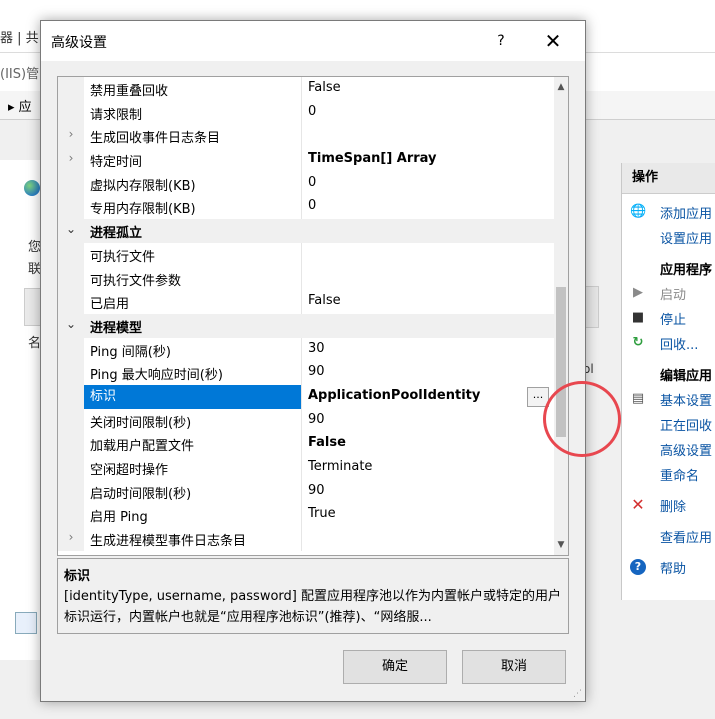  What do you see at coordinates (668, 424) in the screenshot?
I see `action-recycling: 正在回收` at bounding box center [668, 424].